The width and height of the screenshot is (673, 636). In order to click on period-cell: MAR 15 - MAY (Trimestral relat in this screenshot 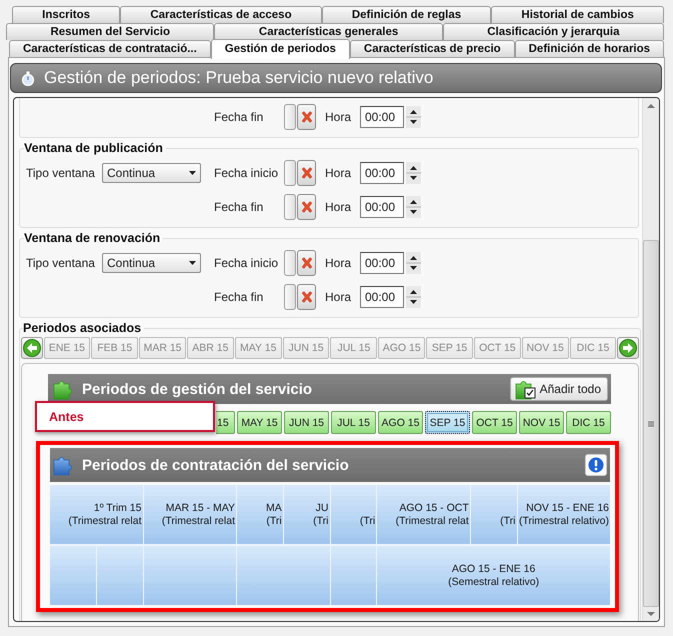, I will do `click(190, 514)`.